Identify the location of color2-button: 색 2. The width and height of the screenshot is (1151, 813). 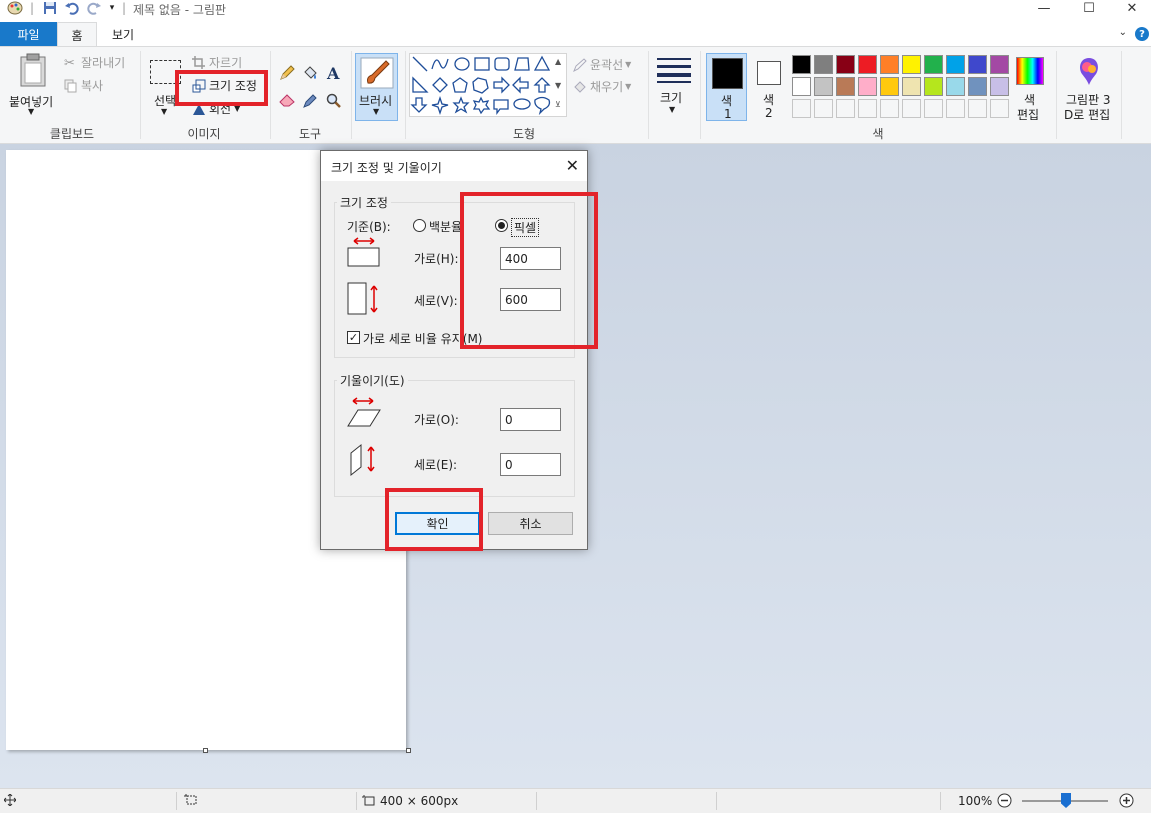
(769, 87).